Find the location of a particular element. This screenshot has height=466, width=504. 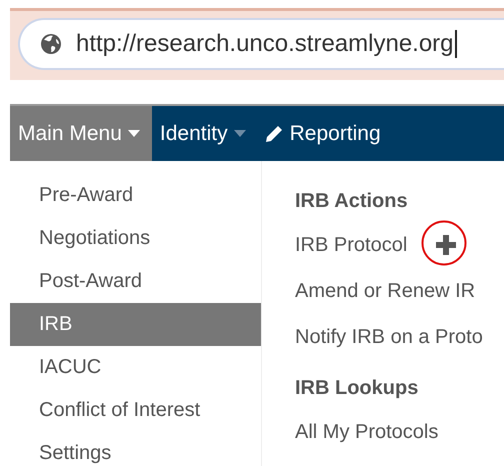

address-field: http://research.unco.streamlyne.org is located at coordinates (261, 44).